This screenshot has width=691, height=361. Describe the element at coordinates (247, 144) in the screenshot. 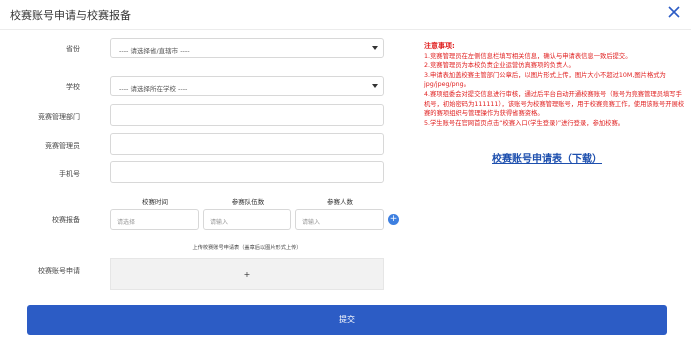

I see `manager-input` at that location.